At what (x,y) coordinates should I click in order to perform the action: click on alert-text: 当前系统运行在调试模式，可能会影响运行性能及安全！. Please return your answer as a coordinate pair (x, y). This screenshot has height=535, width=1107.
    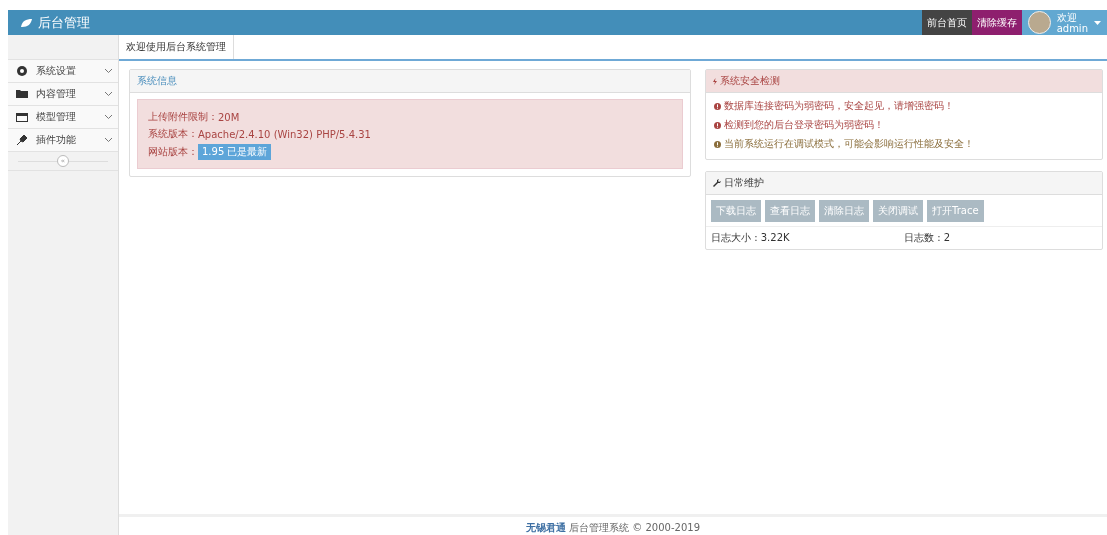
    Looking at the image, I should click on (849, 144).